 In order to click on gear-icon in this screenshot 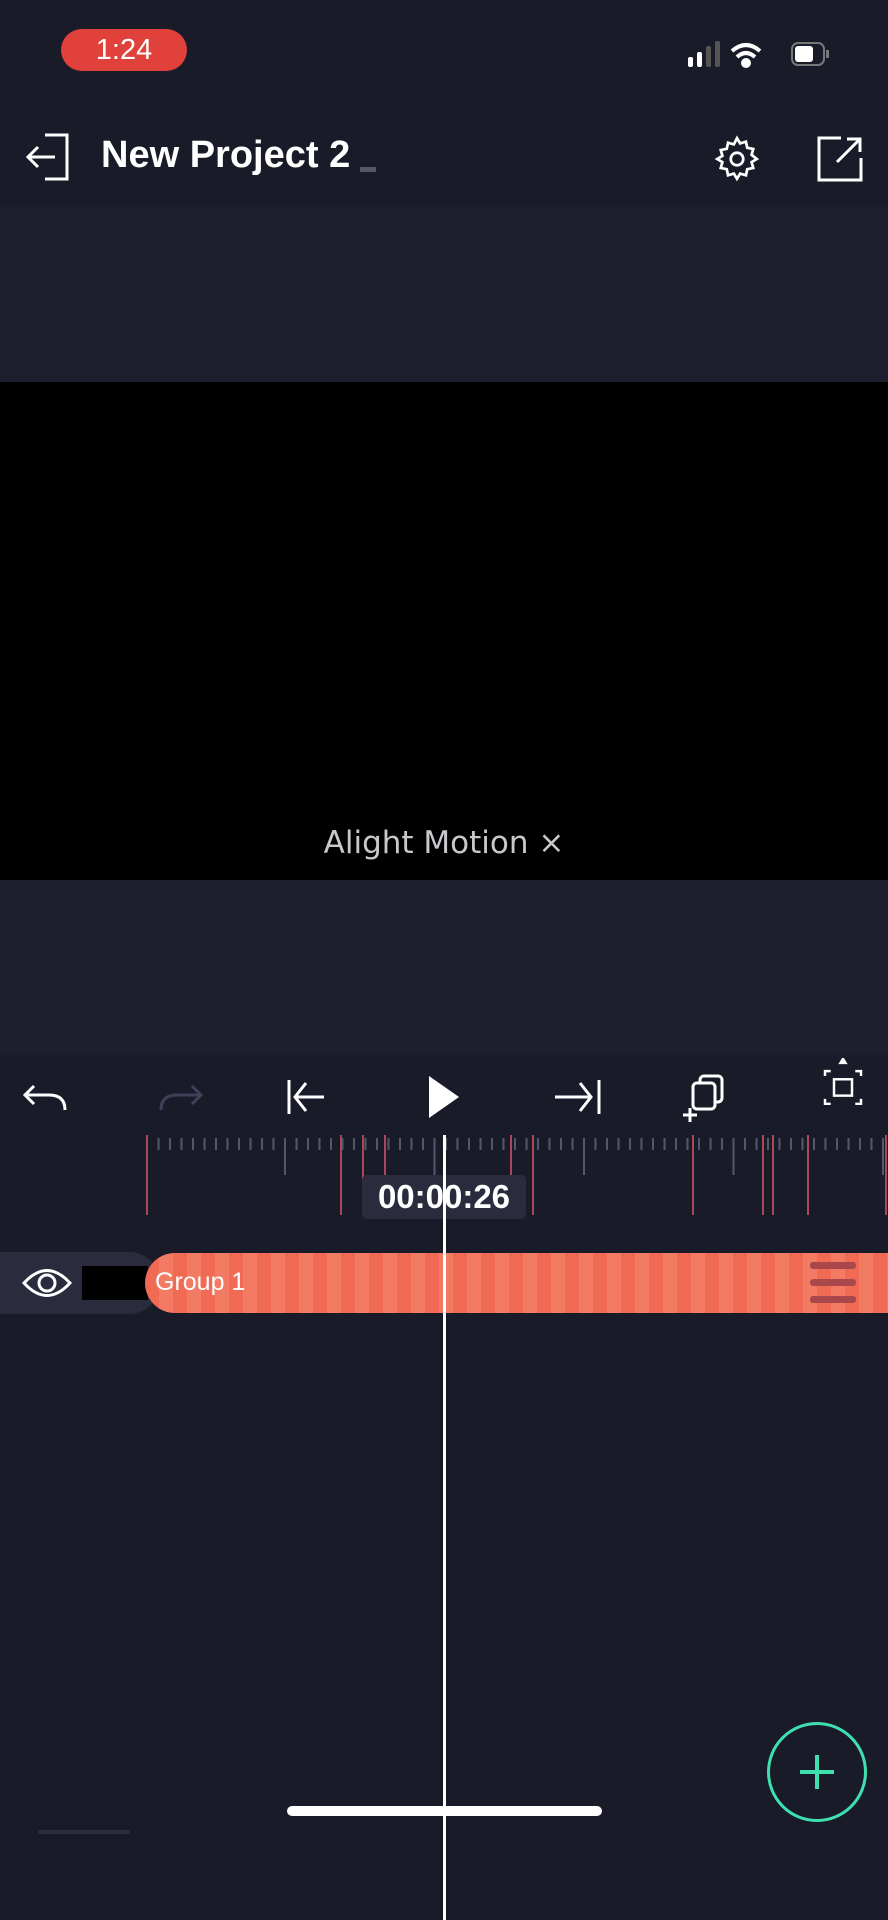, I will do `click(737, 159)`.